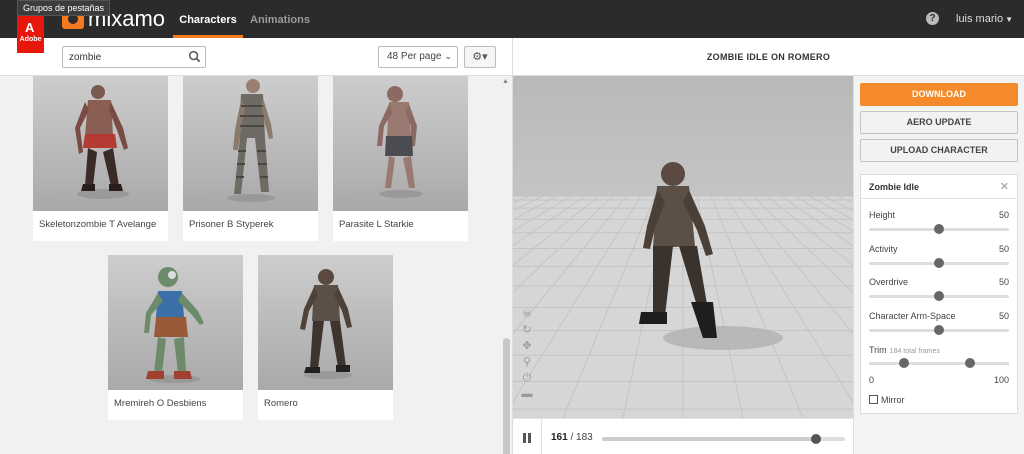 The image size is (1024, 454). What do you see at coordinates (969, 363) in the screenshot?
I see `trim-end-knob` at bounding box center [969, 363].